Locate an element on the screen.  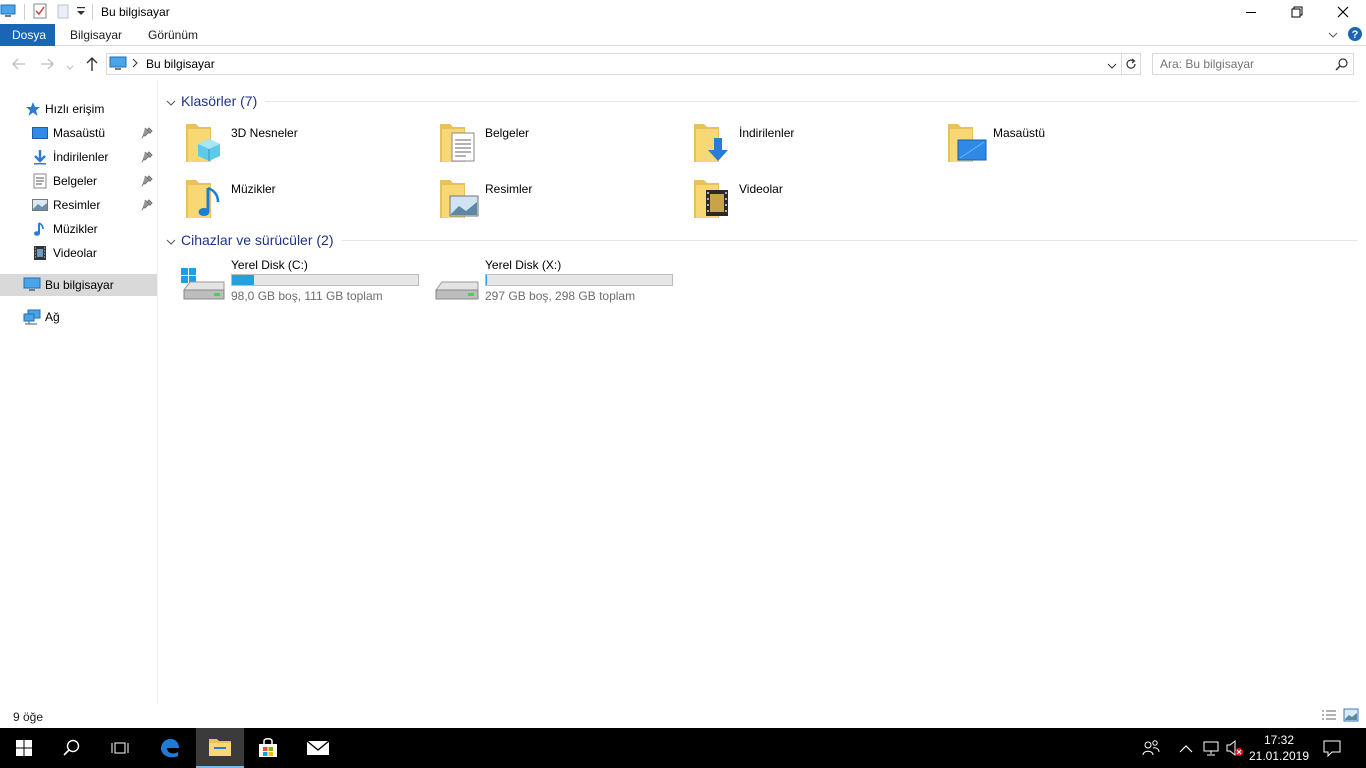
large-icons-view-icon is located at coordinates (1351, 716).